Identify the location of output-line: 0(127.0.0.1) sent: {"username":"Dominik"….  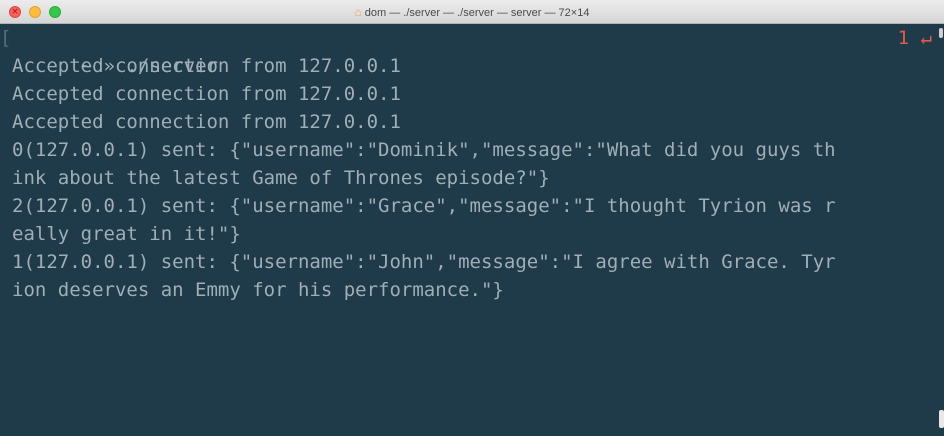
(424, 150).